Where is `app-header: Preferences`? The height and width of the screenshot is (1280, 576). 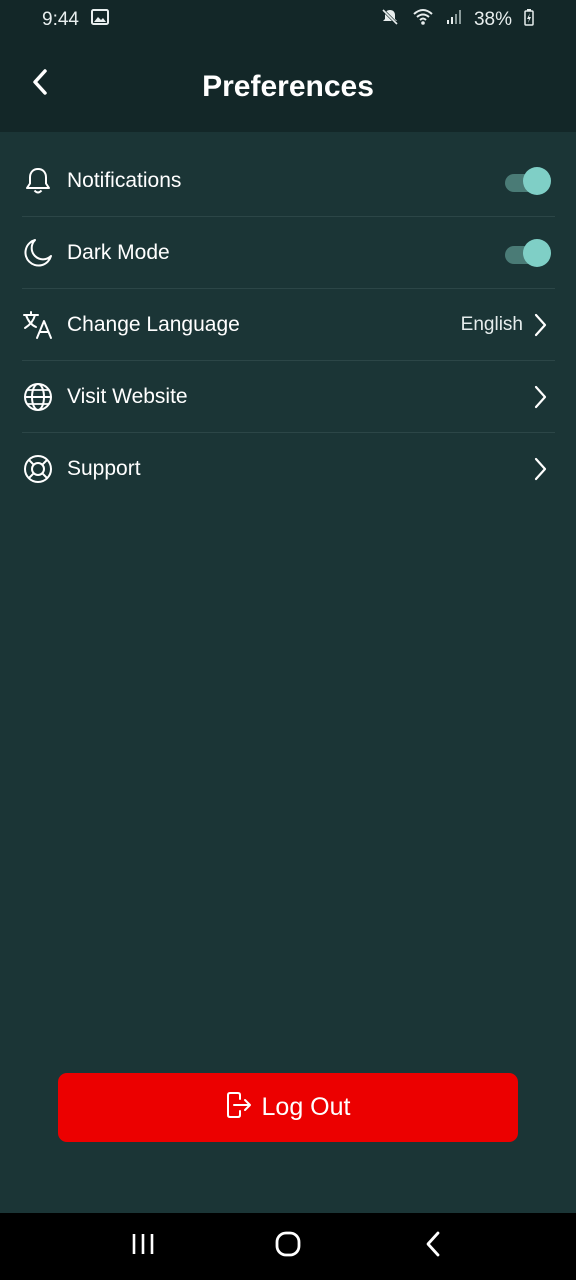 app-header: Preferences is located at coordinates (288, 86).